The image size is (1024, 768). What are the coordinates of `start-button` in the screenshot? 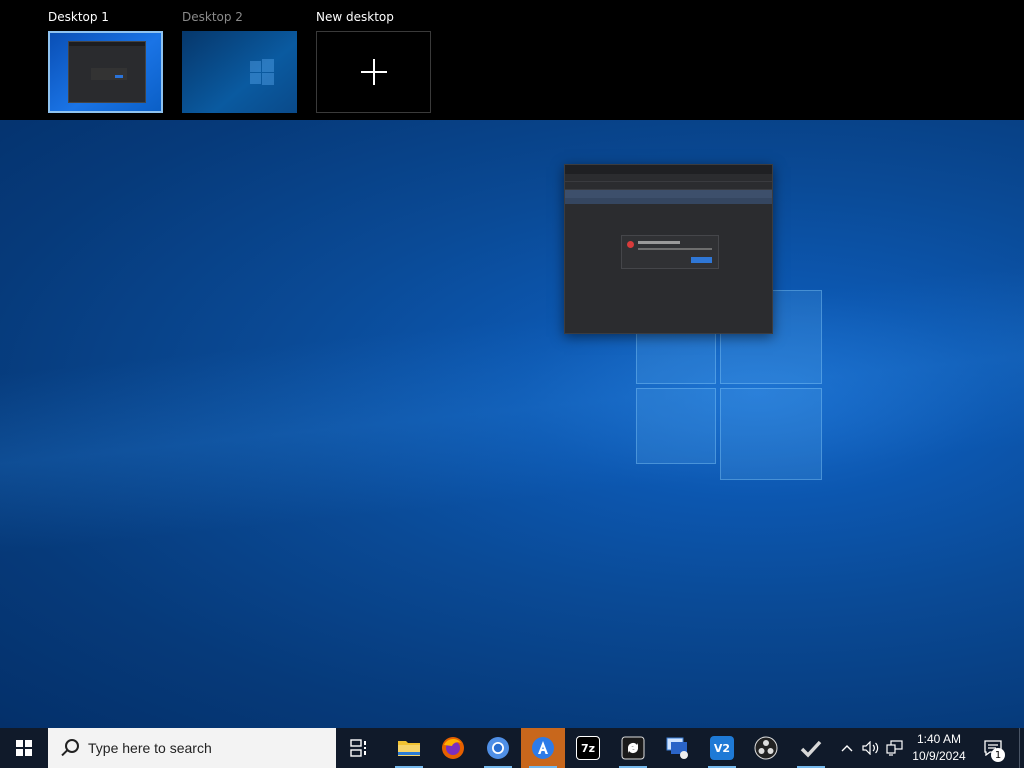 It's located at (24, 748).